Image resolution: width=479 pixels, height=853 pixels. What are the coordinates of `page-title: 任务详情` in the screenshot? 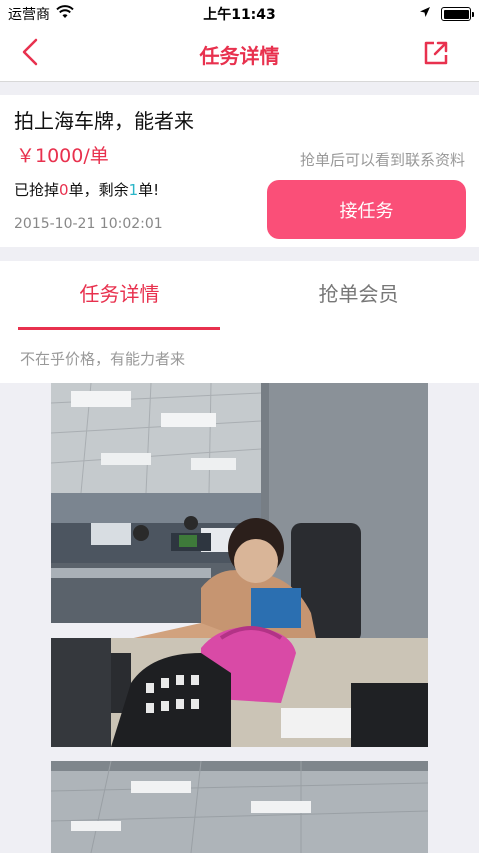 It's located at (239, 56).